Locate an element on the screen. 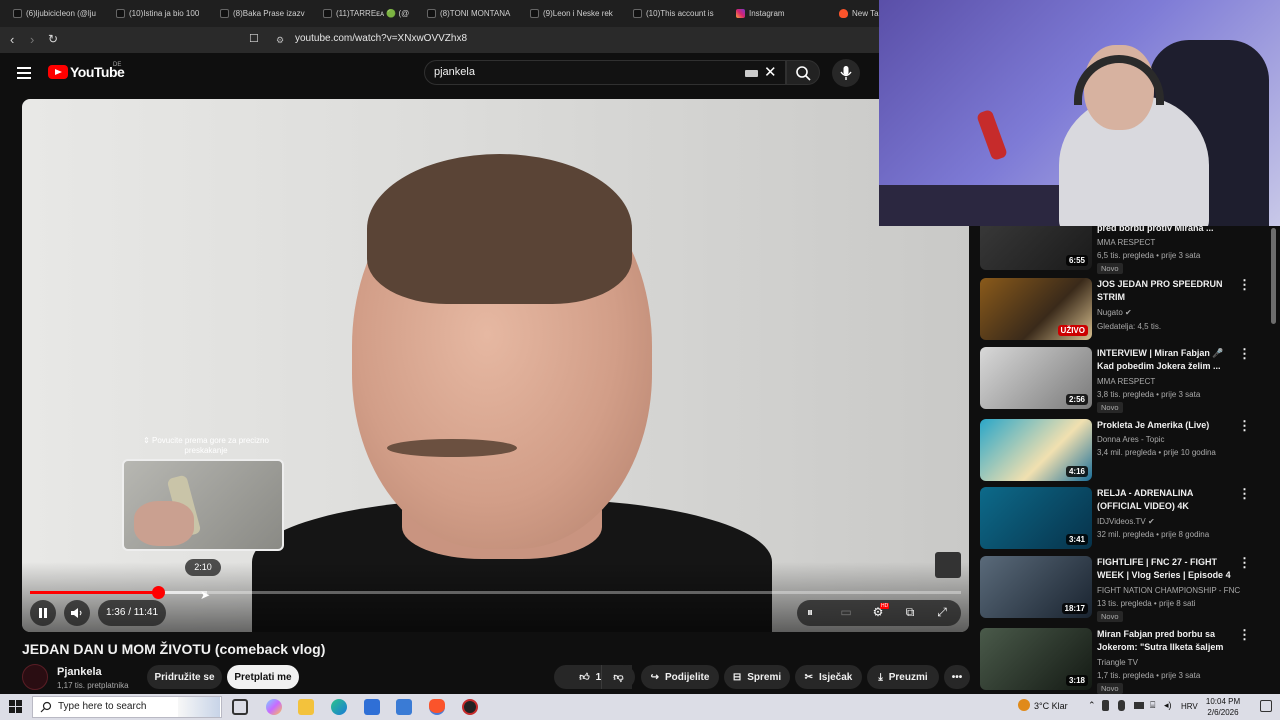 The height and width of the screenshot is (720, 1280). search-input: pjankela is located at coordinates (454, 72).